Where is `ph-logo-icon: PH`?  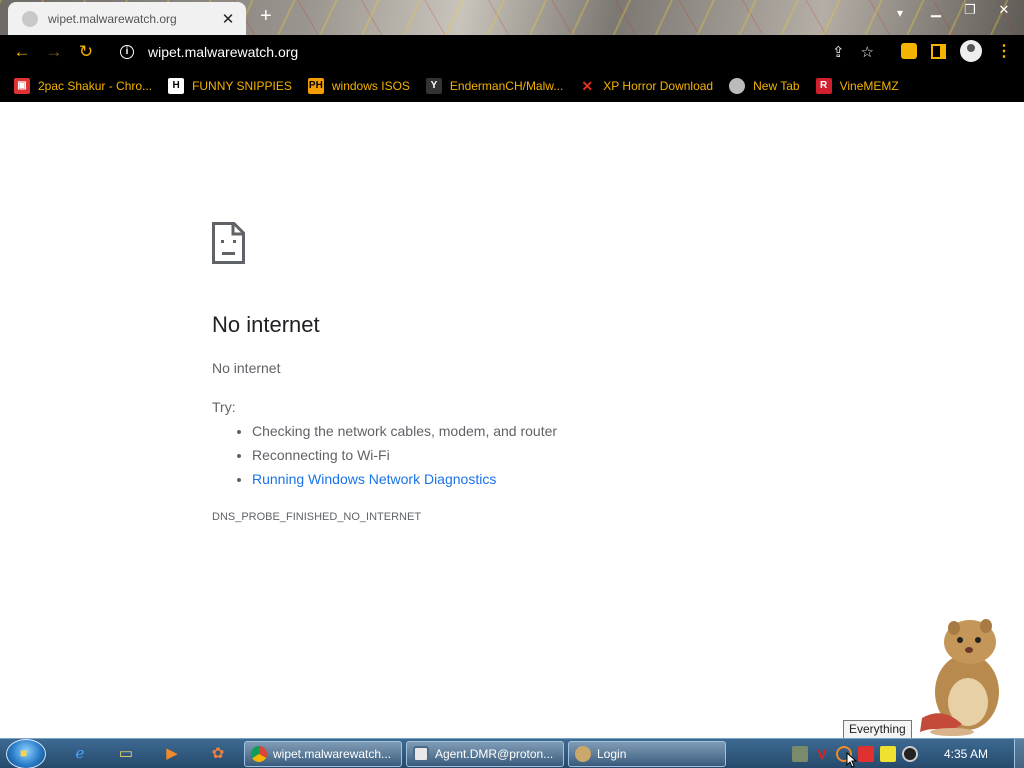 ph-logo-icon: PH is located at coordinates (315, 85).